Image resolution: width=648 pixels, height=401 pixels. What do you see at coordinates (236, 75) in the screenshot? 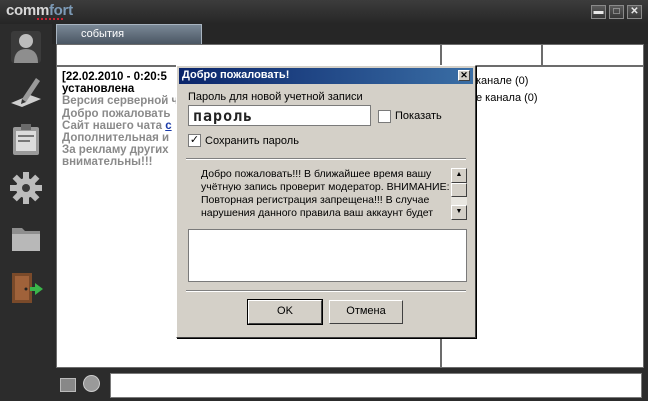
I see `dialog-title: Добро пожаловать!` at bounding box center [236, 75].